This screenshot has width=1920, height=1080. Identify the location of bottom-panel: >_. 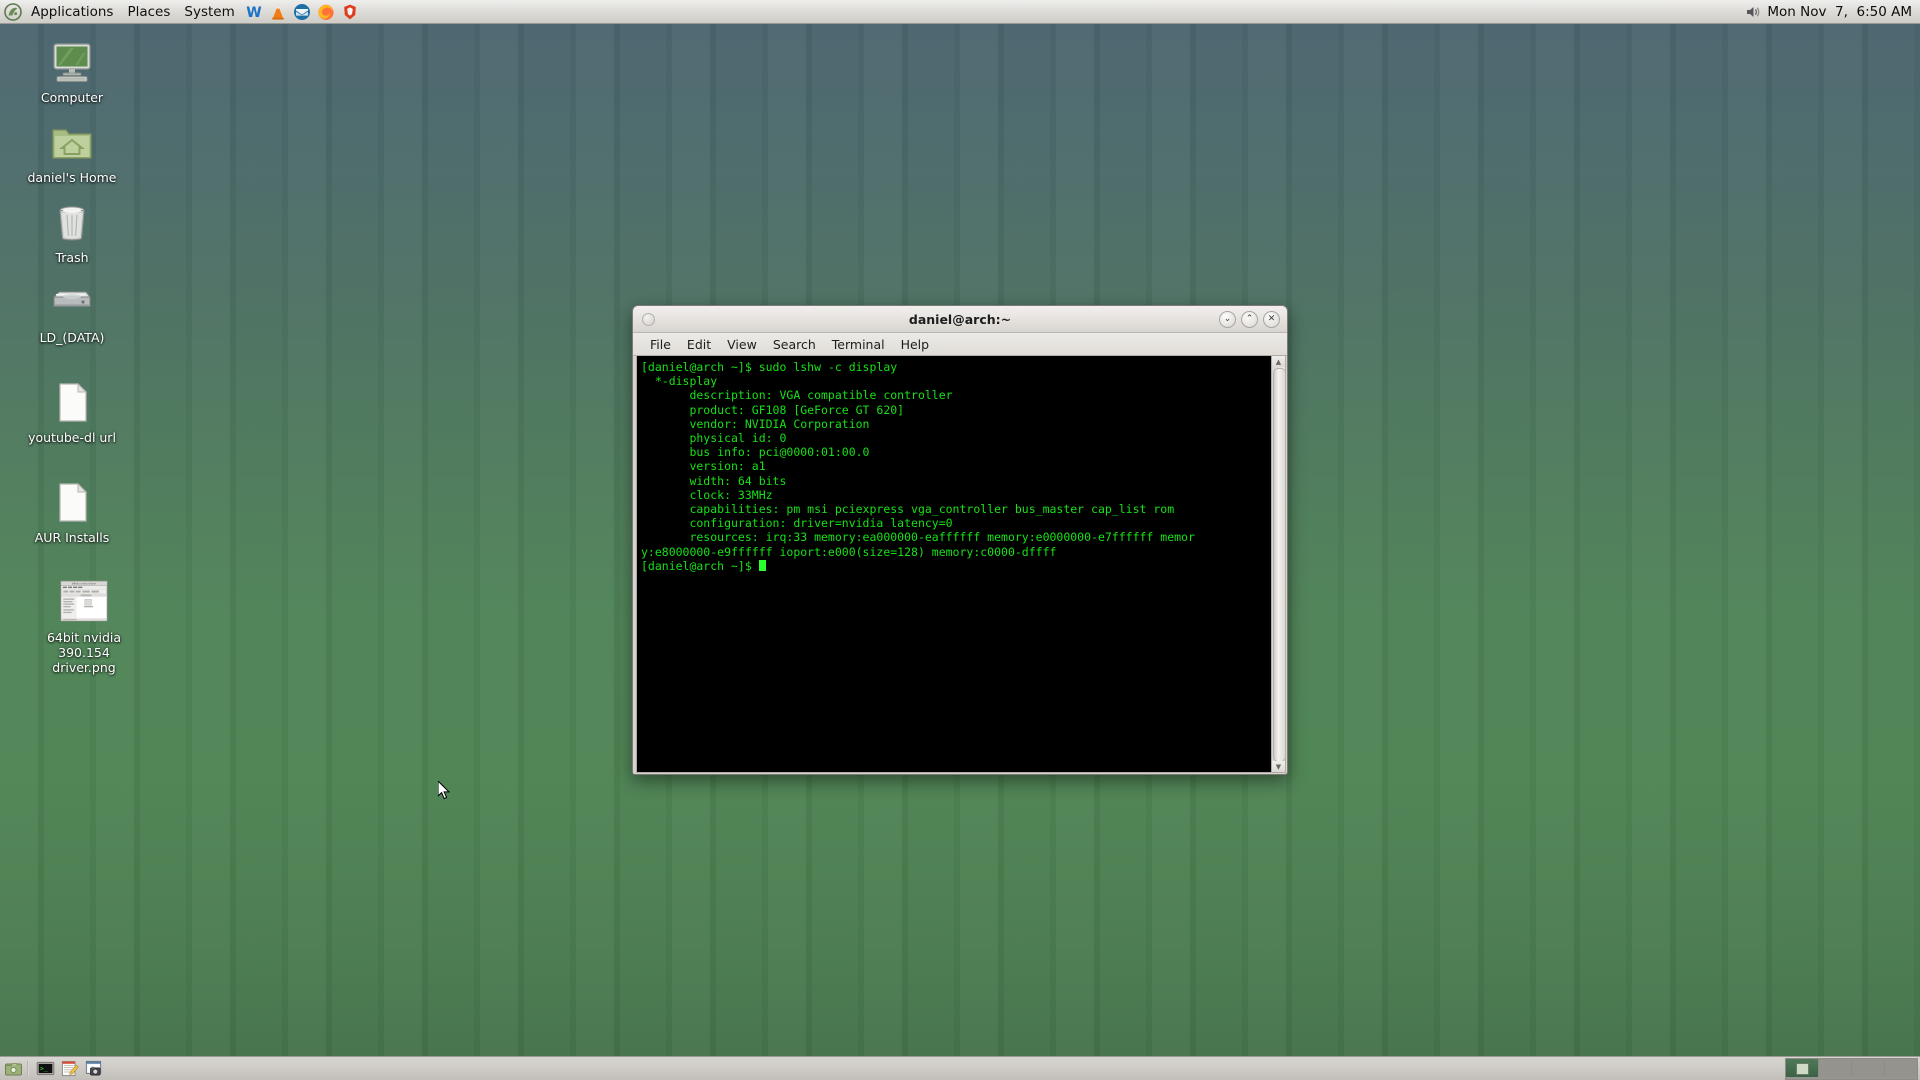
(960, 1068).